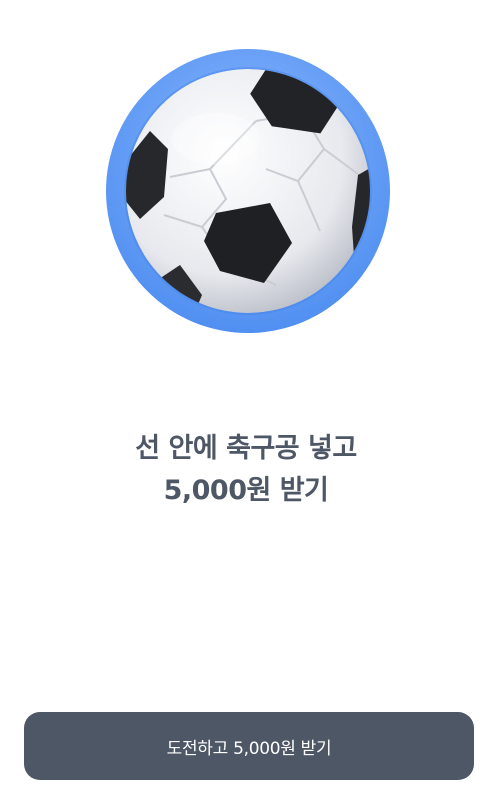  What do you see at coordinates (246, 448) in the screenshot?
I see `headline-line-1: 선 안에 축구공 넣고` at bounding box center [246, 448].